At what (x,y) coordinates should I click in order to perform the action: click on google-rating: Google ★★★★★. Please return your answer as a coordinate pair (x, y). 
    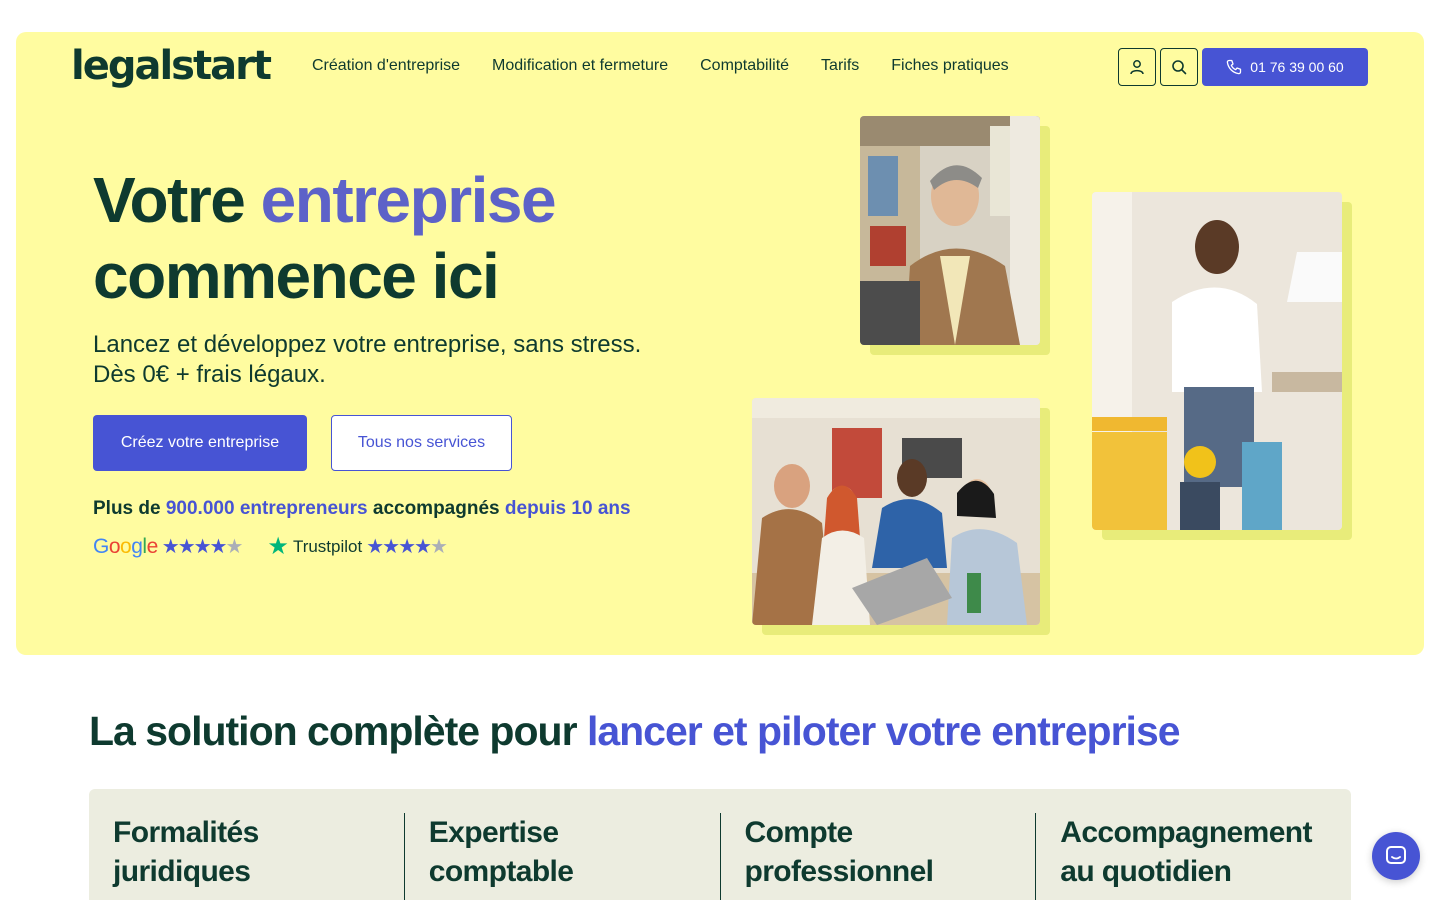
    Looking at the image, I should click on (168, 546).